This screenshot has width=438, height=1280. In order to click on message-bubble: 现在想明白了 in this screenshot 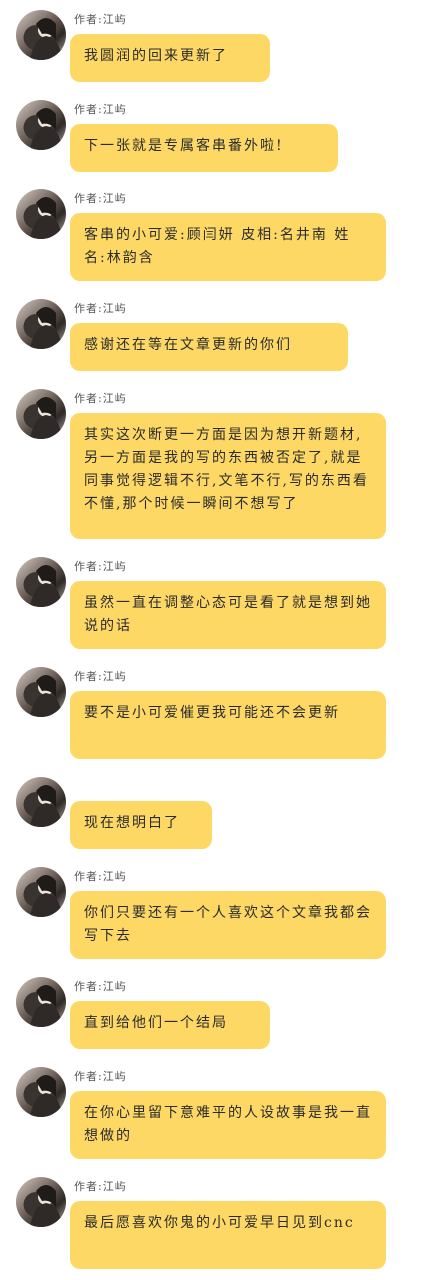, I will do `click(141, 825)`.